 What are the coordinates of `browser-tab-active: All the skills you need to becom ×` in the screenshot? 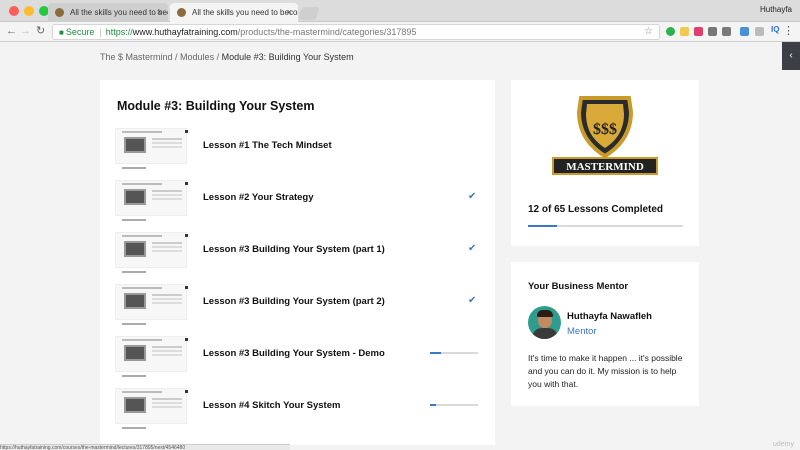 It's located at (234, 12).